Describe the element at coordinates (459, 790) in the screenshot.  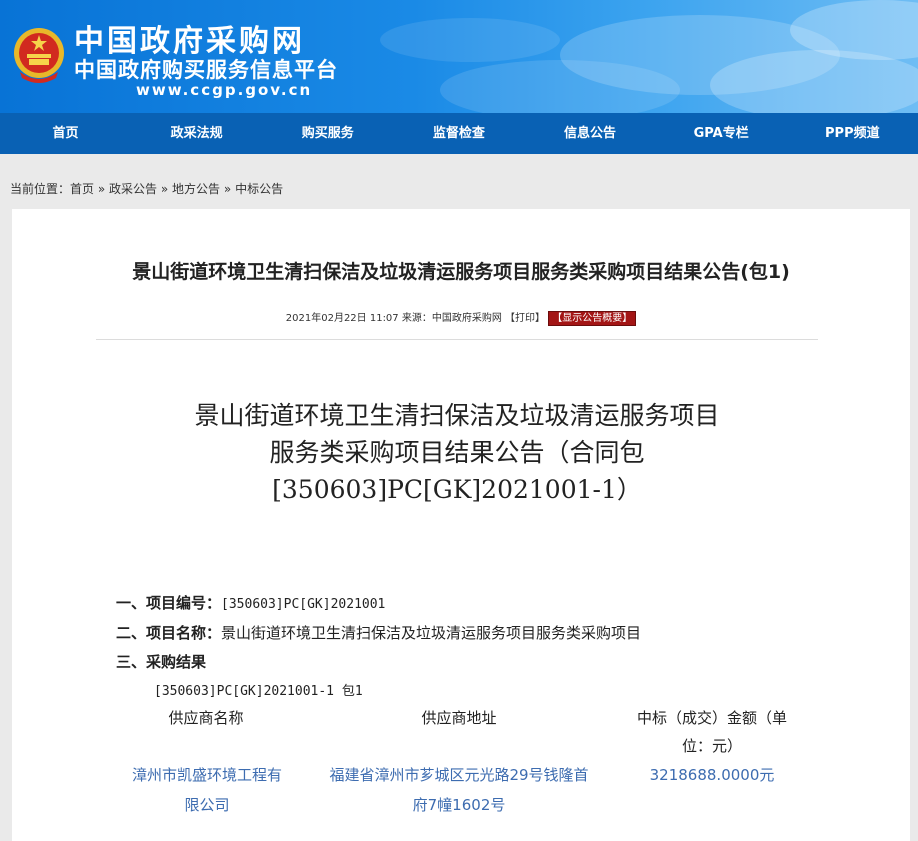
I see `table-cell-address: 福建省漳州市芗城区元光路29号钱隆首 府7幢1602号` at that location.